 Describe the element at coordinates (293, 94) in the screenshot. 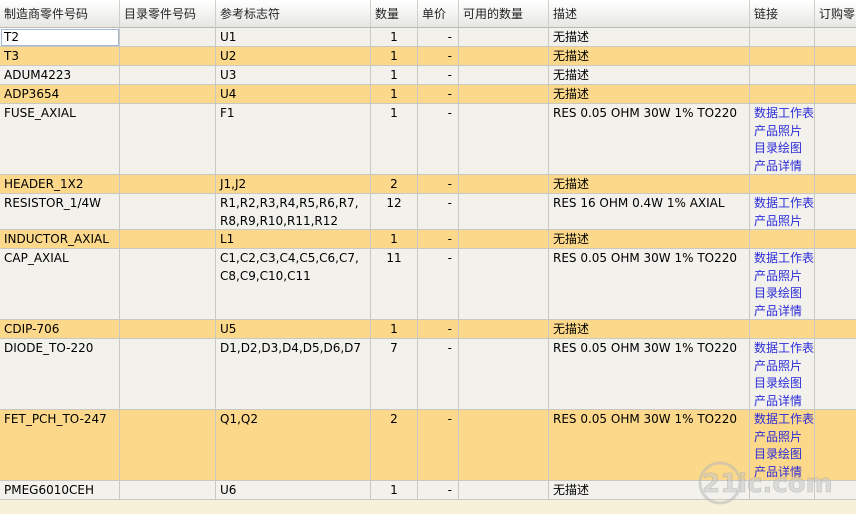

I see `cell-ref-designator: U4` at that location.